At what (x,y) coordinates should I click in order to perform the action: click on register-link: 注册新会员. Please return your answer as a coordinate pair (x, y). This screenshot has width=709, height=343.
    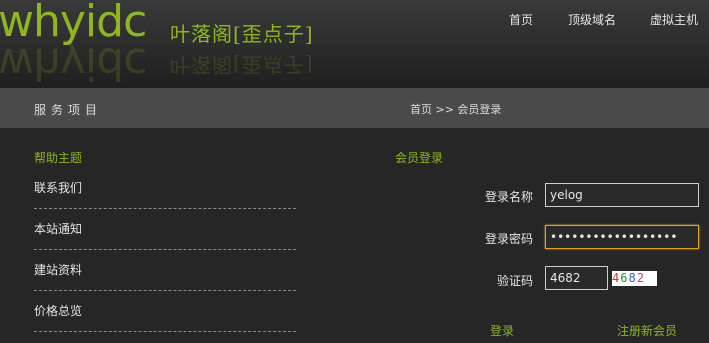
    Looking at the image, I should click on (647, 330).